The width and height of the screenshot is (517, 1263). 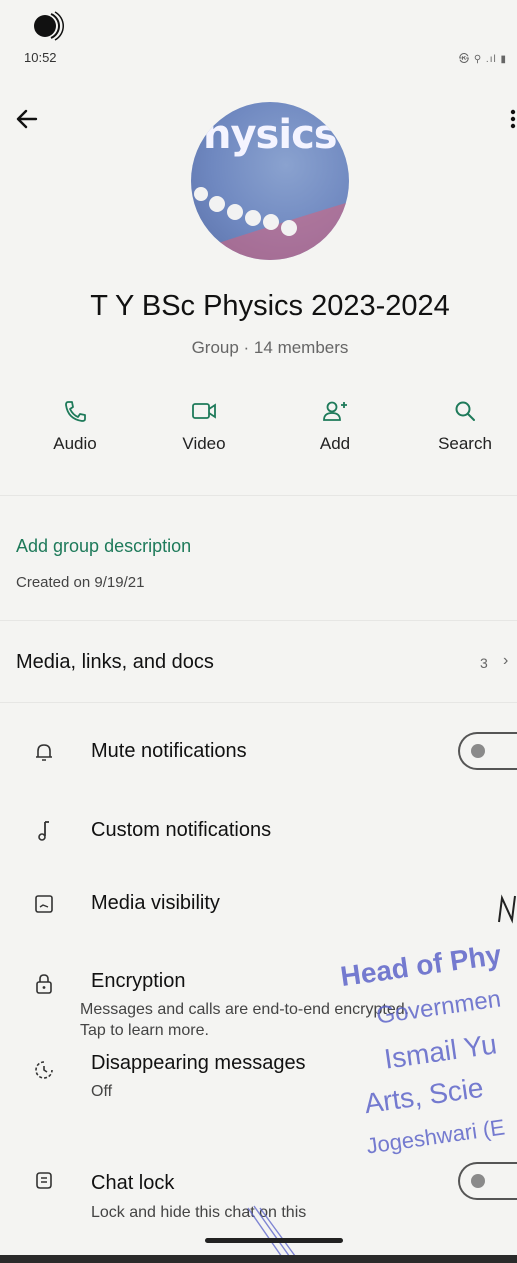 What do you see at coordinates (270, 181) in the screenshot?
I see `group-avatar: hysics` at bounding box center [270, 181].